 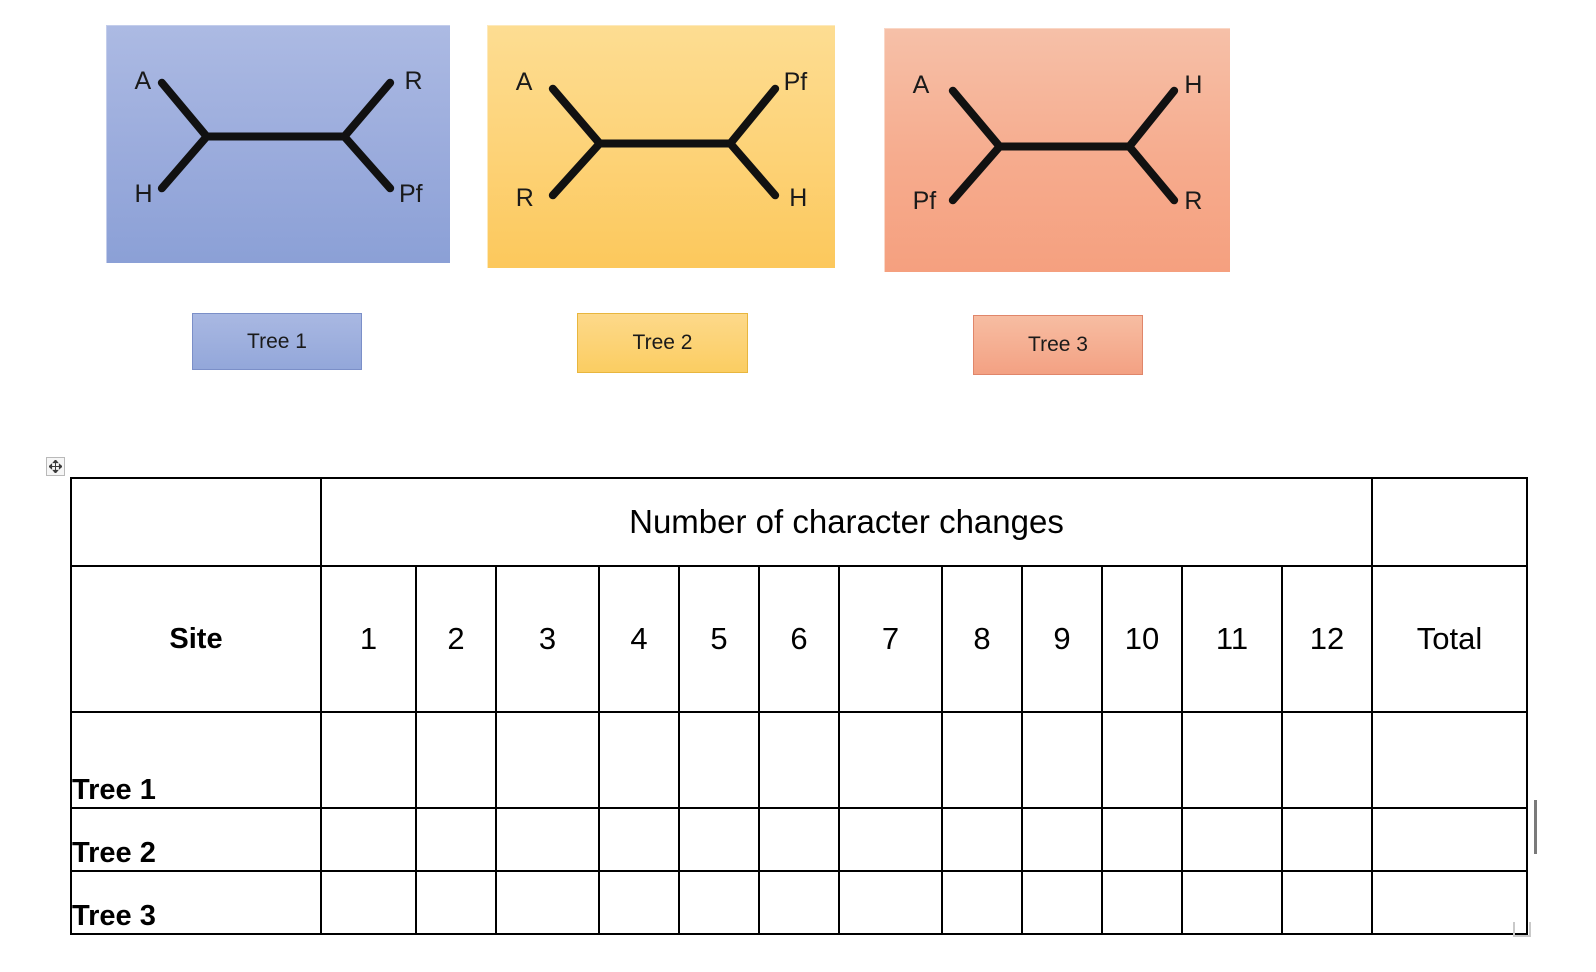 What do you see at coordinates (982, 639) in the screenshot?
I see `header-site-8: 8` at bounding box center [982, 639].